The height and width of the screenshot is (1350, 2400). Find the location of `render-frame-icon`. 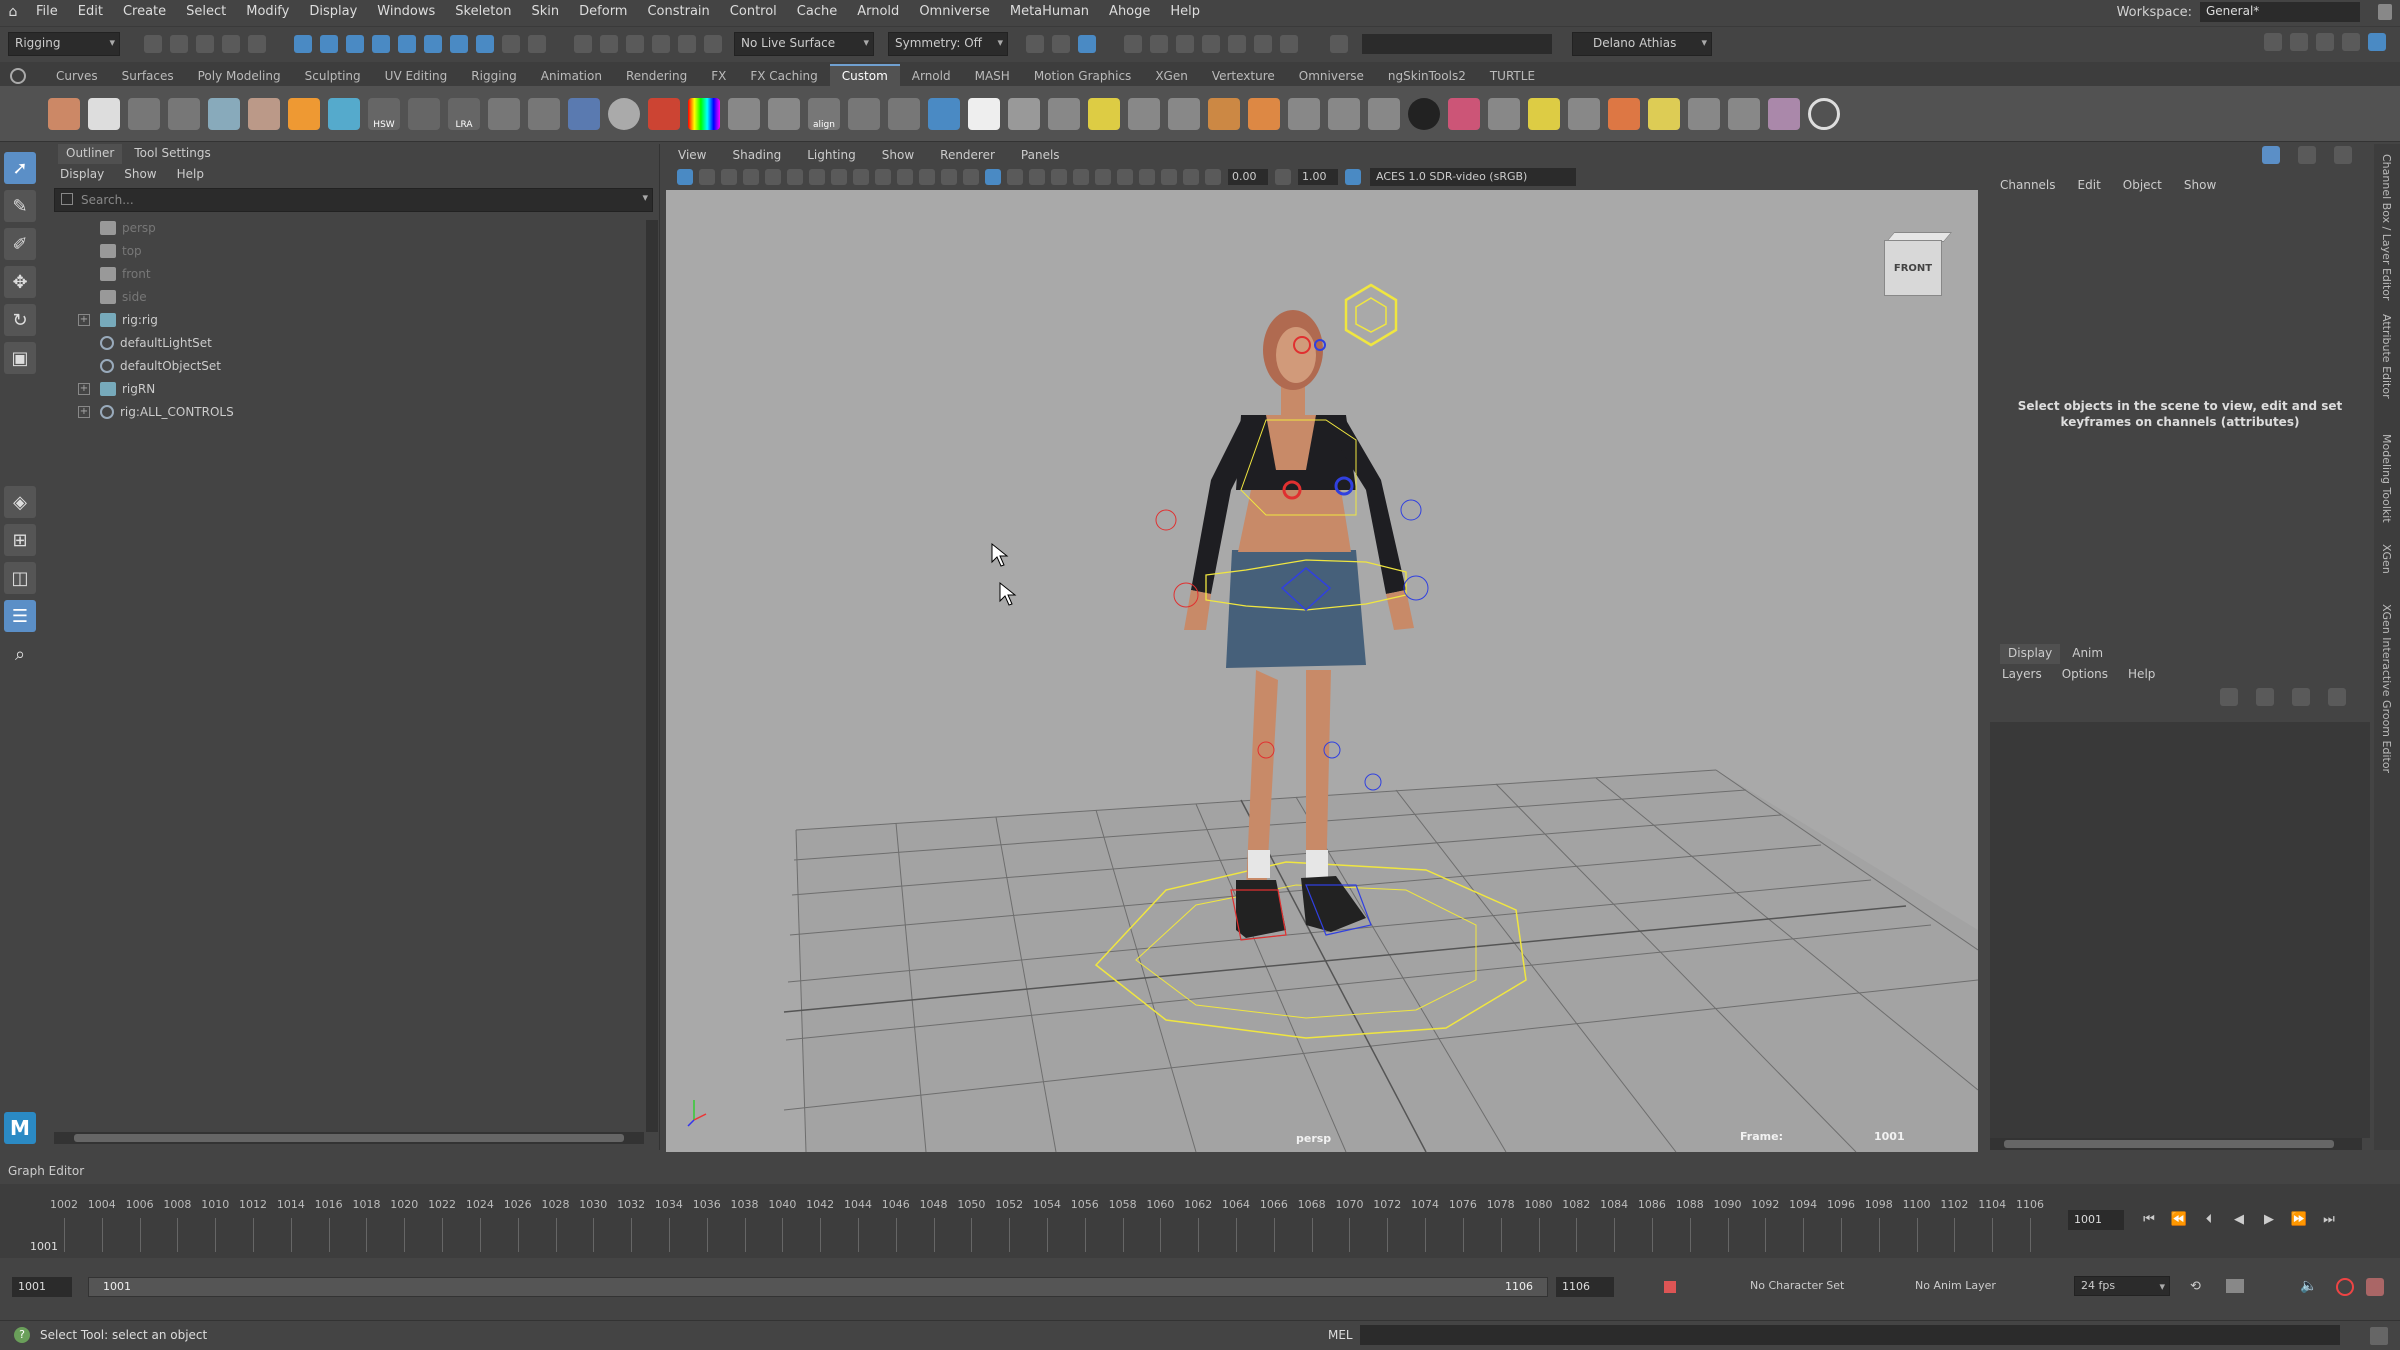

render-frame-icon is located at coordinates (1159, 43).